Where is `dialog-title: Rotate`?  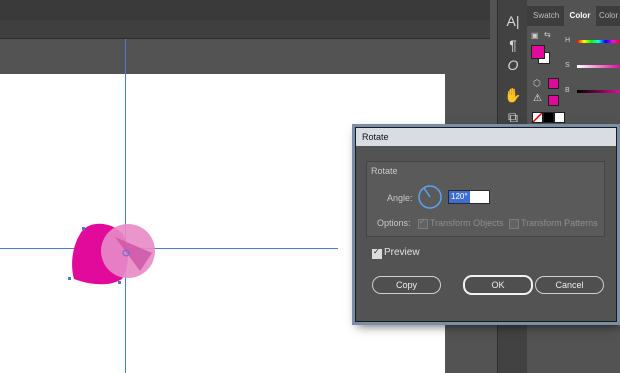
dialog-title: Rotate is located at coordinates (375, 137).